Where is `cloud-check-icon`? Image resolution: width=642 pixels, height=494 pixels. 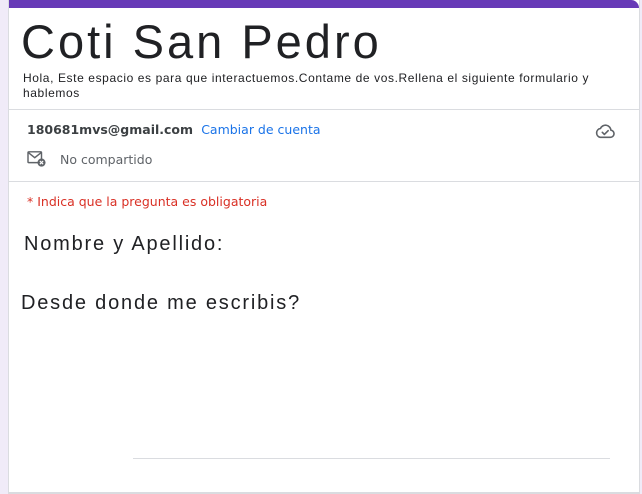 cloud-check-icon is located at coordinates (605, 131).